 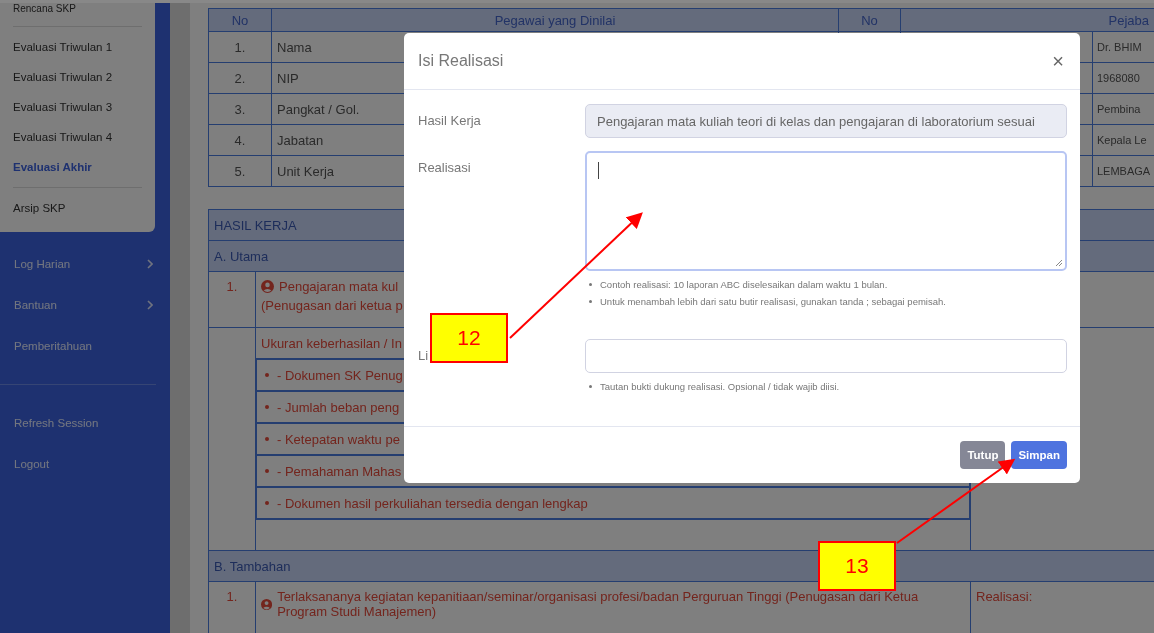 What do you see at coordinates (240, 171) in the screenshot?
I see `table-cell: 5.` at bounding box center [240, 171].